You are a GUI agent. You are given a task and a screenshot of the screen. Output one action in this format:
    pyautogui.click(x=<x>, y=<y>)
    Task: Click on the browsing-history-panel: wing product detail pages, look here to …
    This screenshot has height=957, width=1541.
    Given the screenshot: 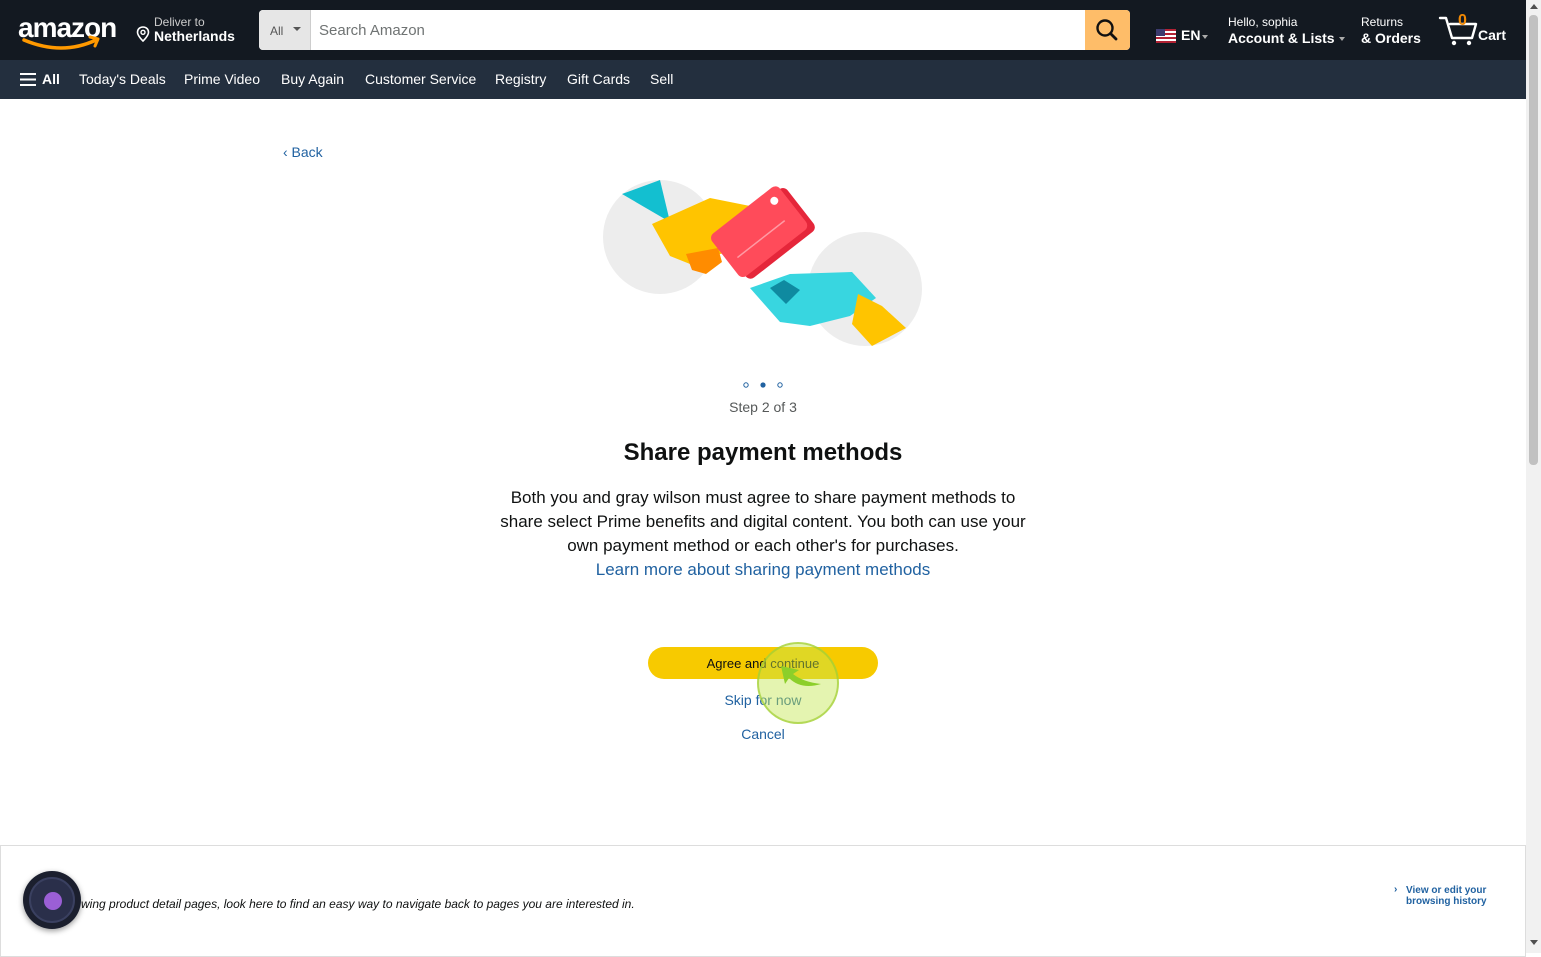 What is the action you would take?
    pyautogui.click(x=763, y=901)
    